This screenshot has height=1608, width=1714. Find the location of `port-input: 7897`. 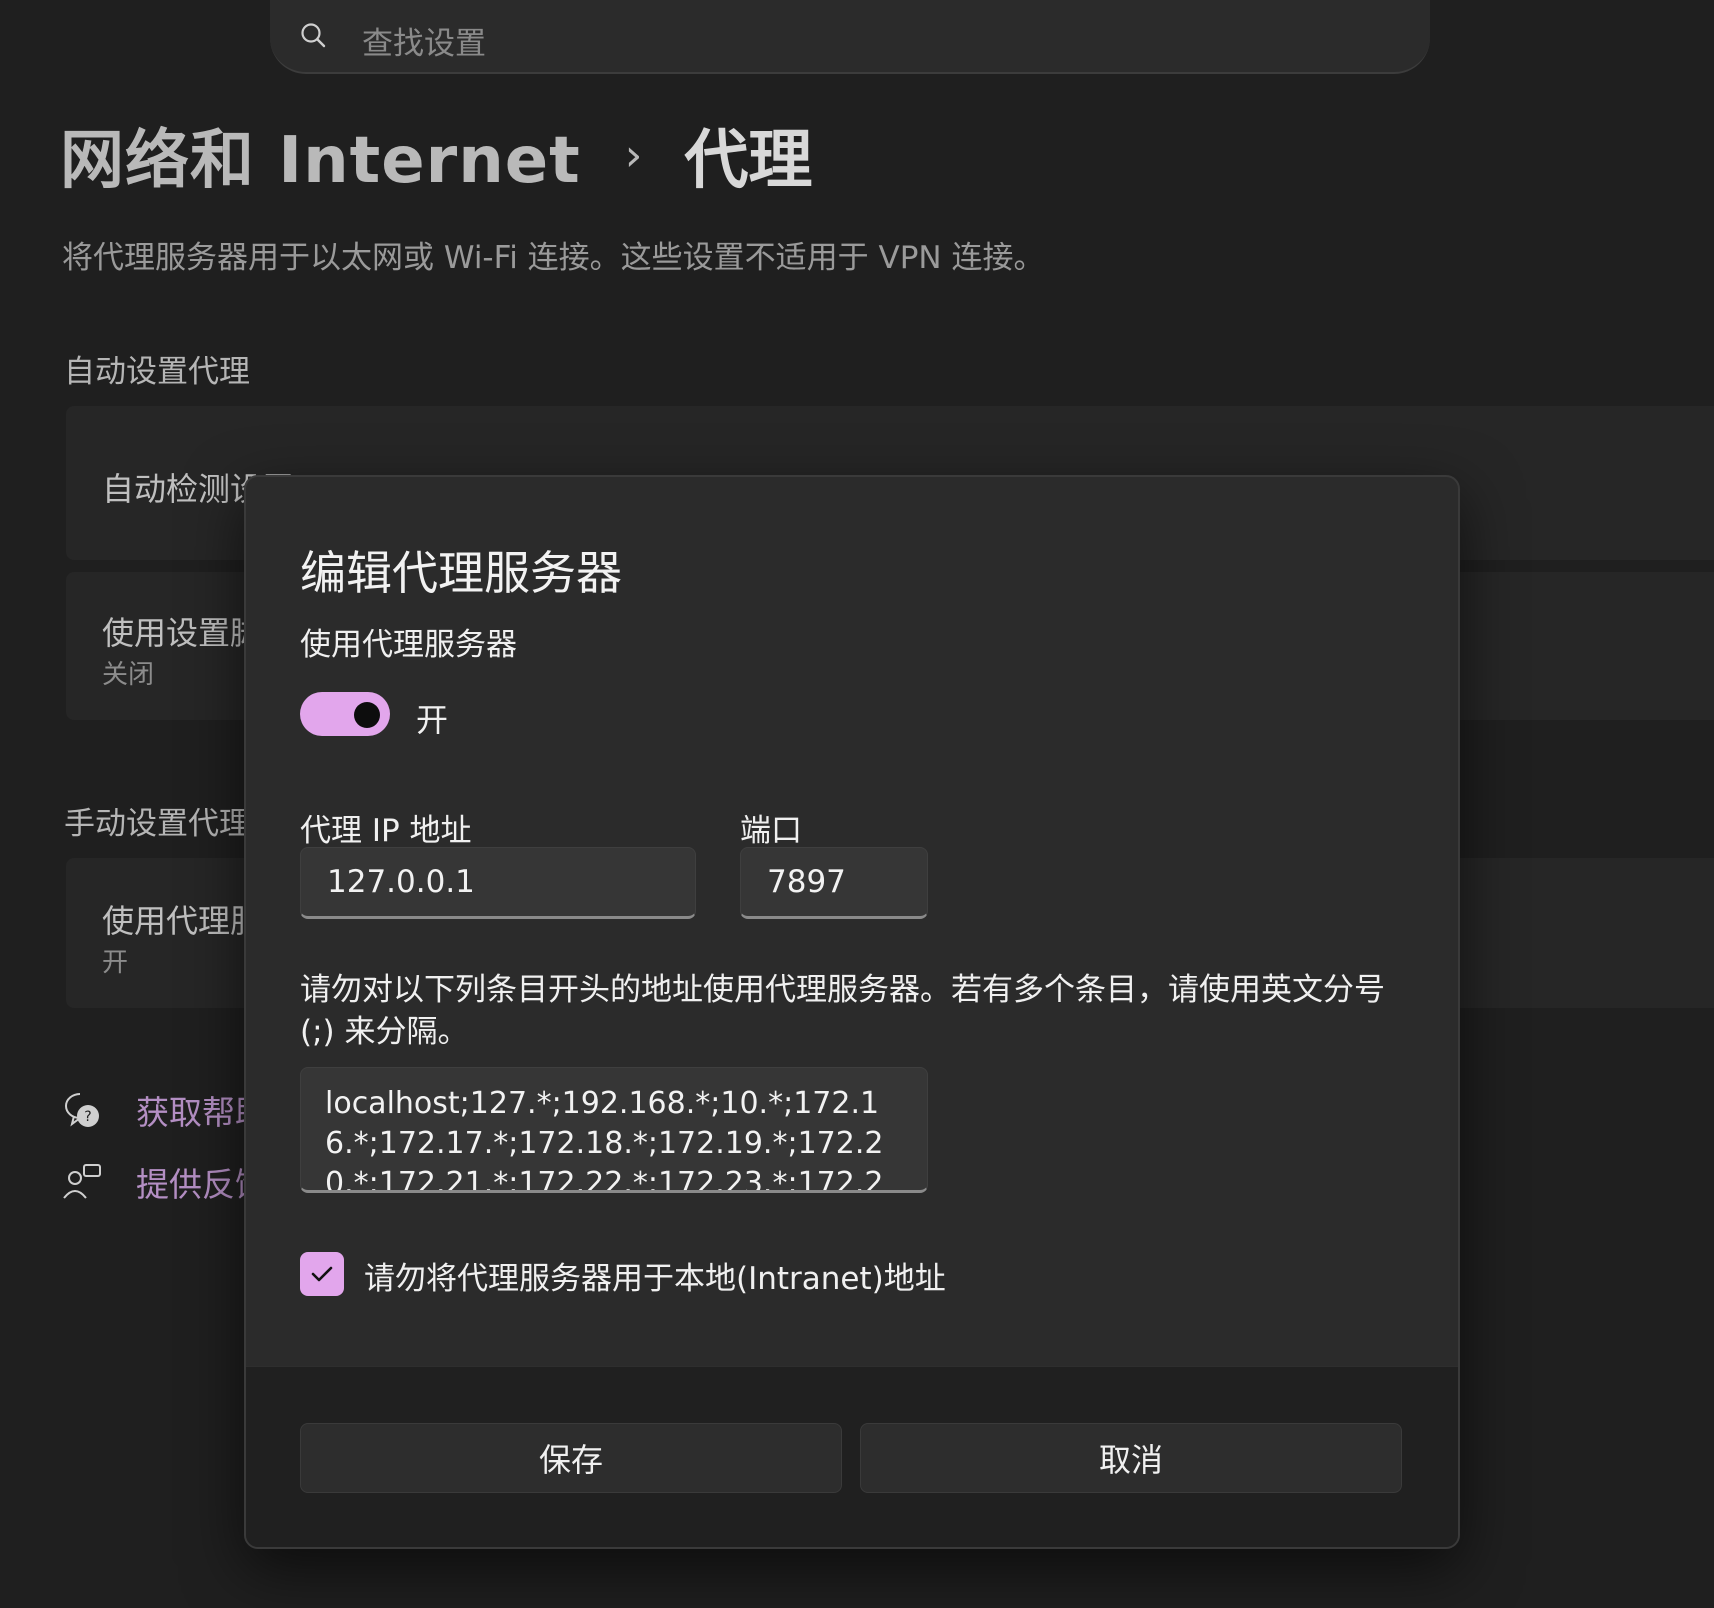

port-input: 7897 is located at coordinates (834, 883).